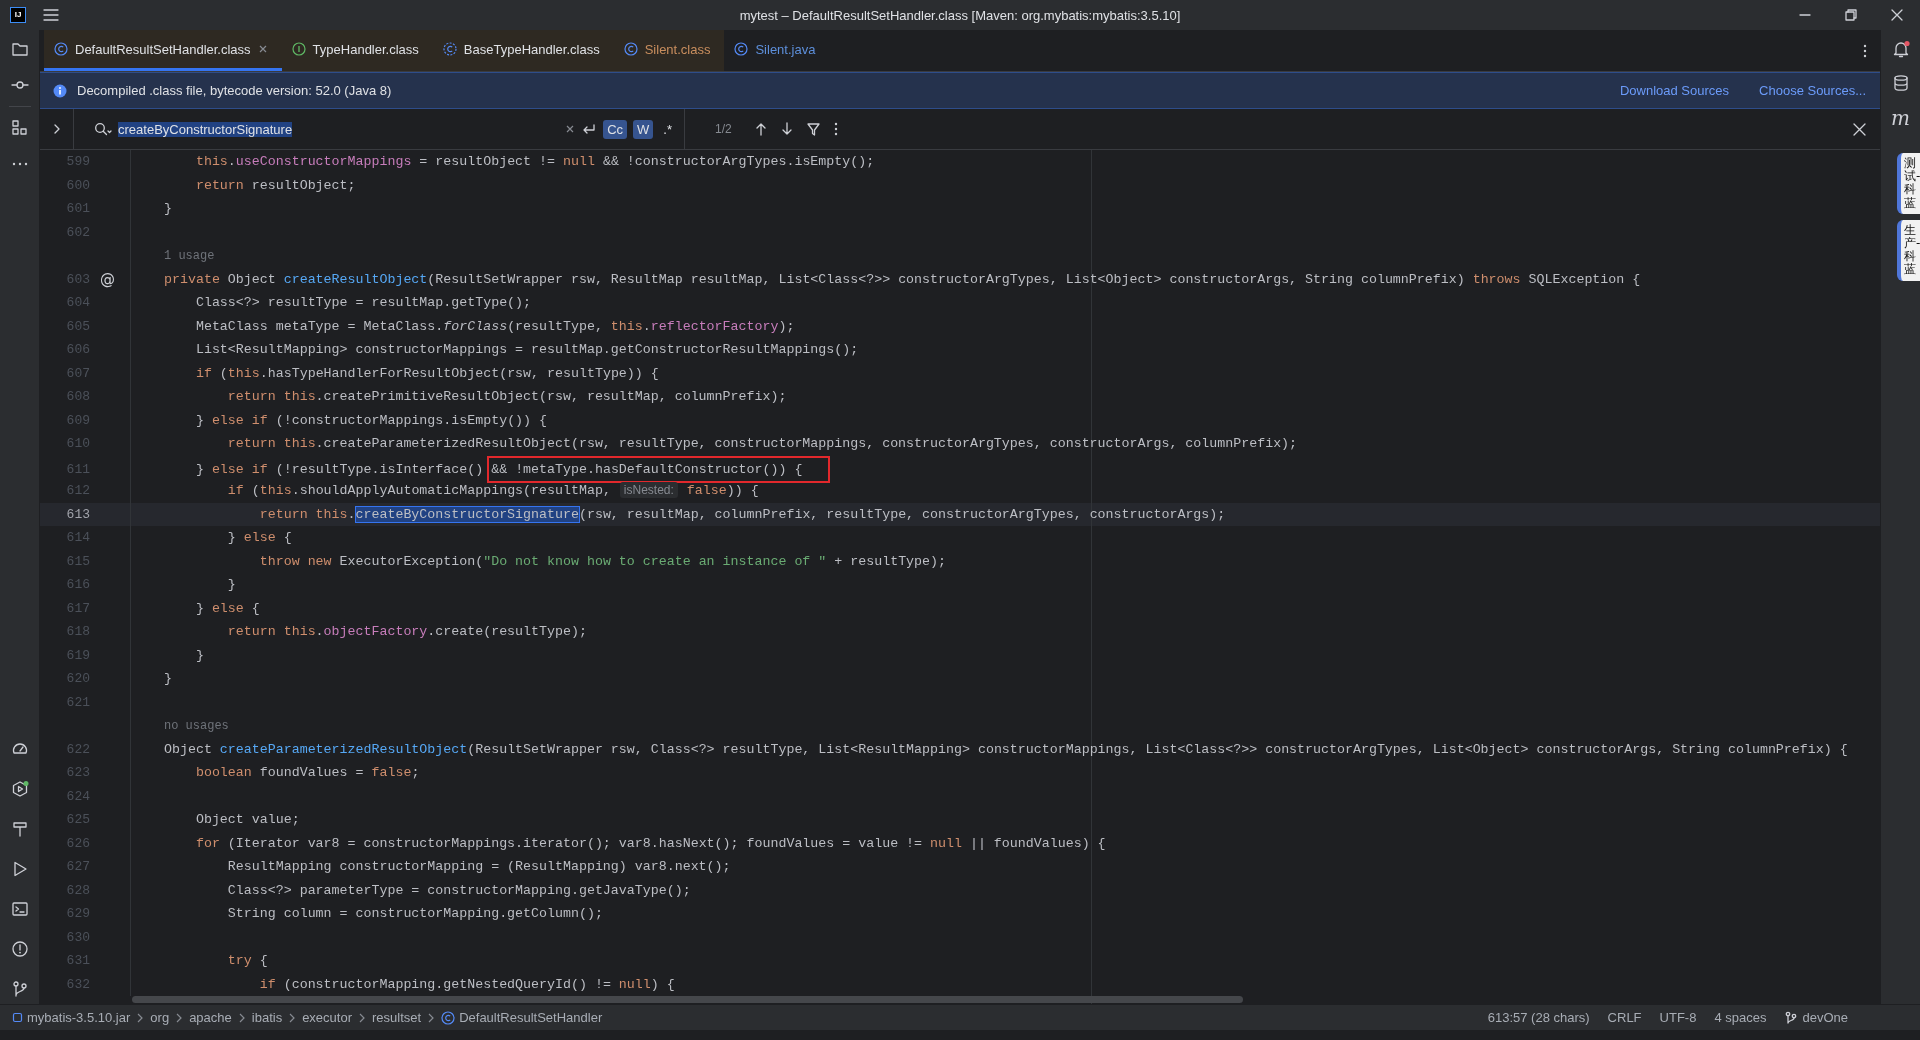  Describe the element at coordinates (602, 561) in the screenshot. I see `code-line: throw new ExecutorException("Do not know how to create an instance of " + resultType);` at that location.